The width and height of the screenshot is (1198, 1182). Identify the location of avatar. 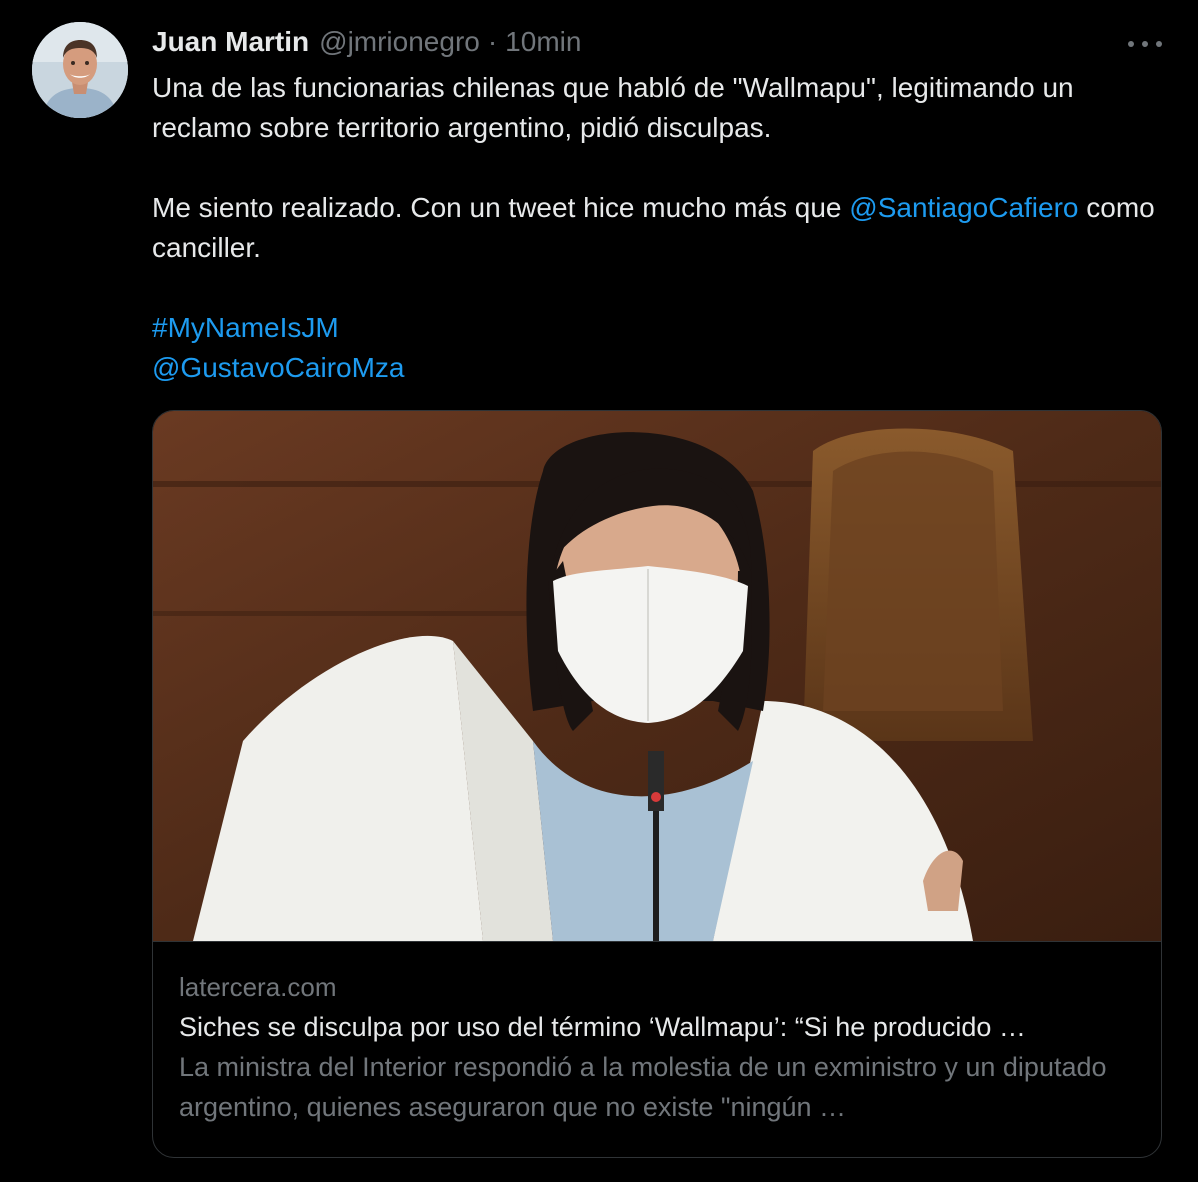
(80, 70).